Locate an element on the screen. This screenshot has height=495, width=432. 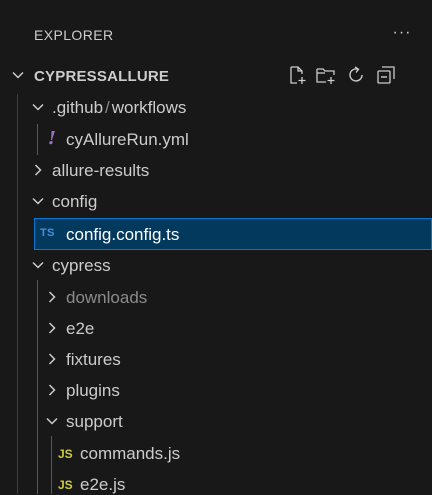
tree-folder-fixtures: fixtures is located at coordinates (216, 359).